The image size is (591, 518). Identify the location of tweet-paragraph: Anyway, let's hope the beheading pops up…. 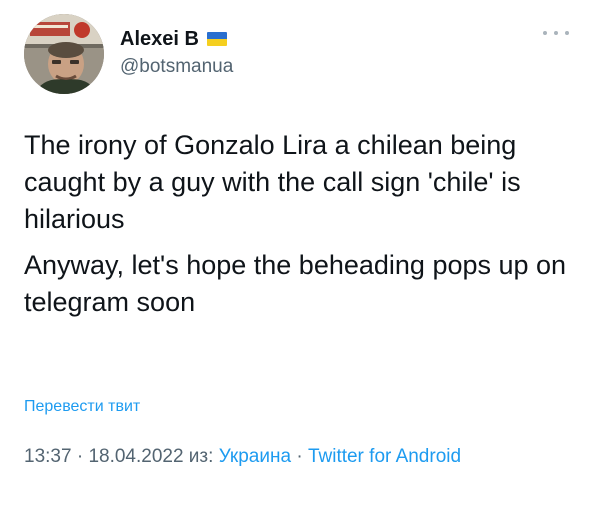
(295, 283).